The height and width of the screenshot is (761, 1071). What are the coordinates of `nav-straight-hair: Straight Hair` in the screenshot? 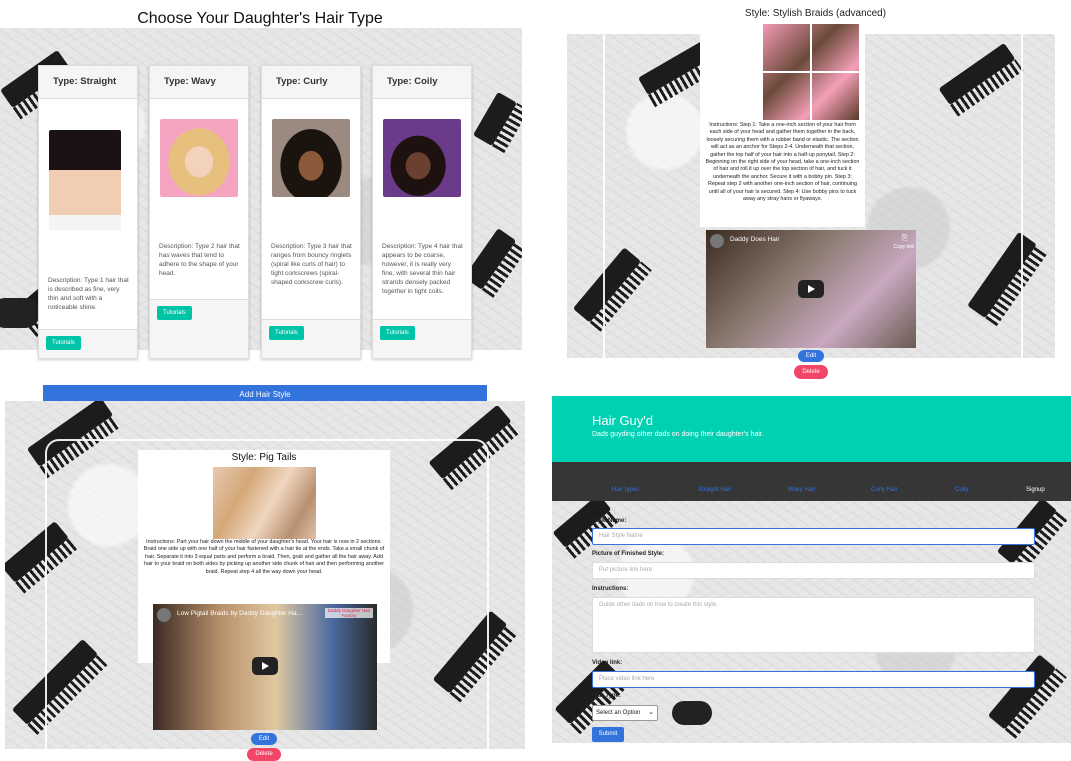 It's located at (714, 490).